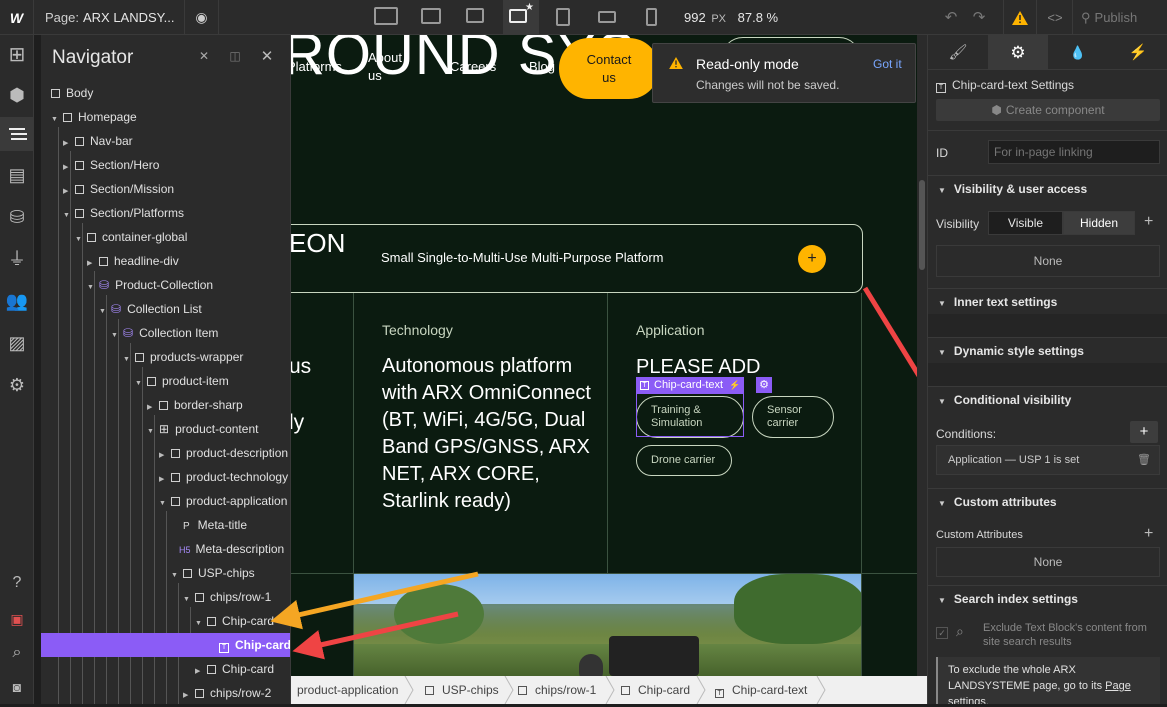 The image size is (1167, 707). I want to click on style-brush-icon: 🖌, so click(958, 52).